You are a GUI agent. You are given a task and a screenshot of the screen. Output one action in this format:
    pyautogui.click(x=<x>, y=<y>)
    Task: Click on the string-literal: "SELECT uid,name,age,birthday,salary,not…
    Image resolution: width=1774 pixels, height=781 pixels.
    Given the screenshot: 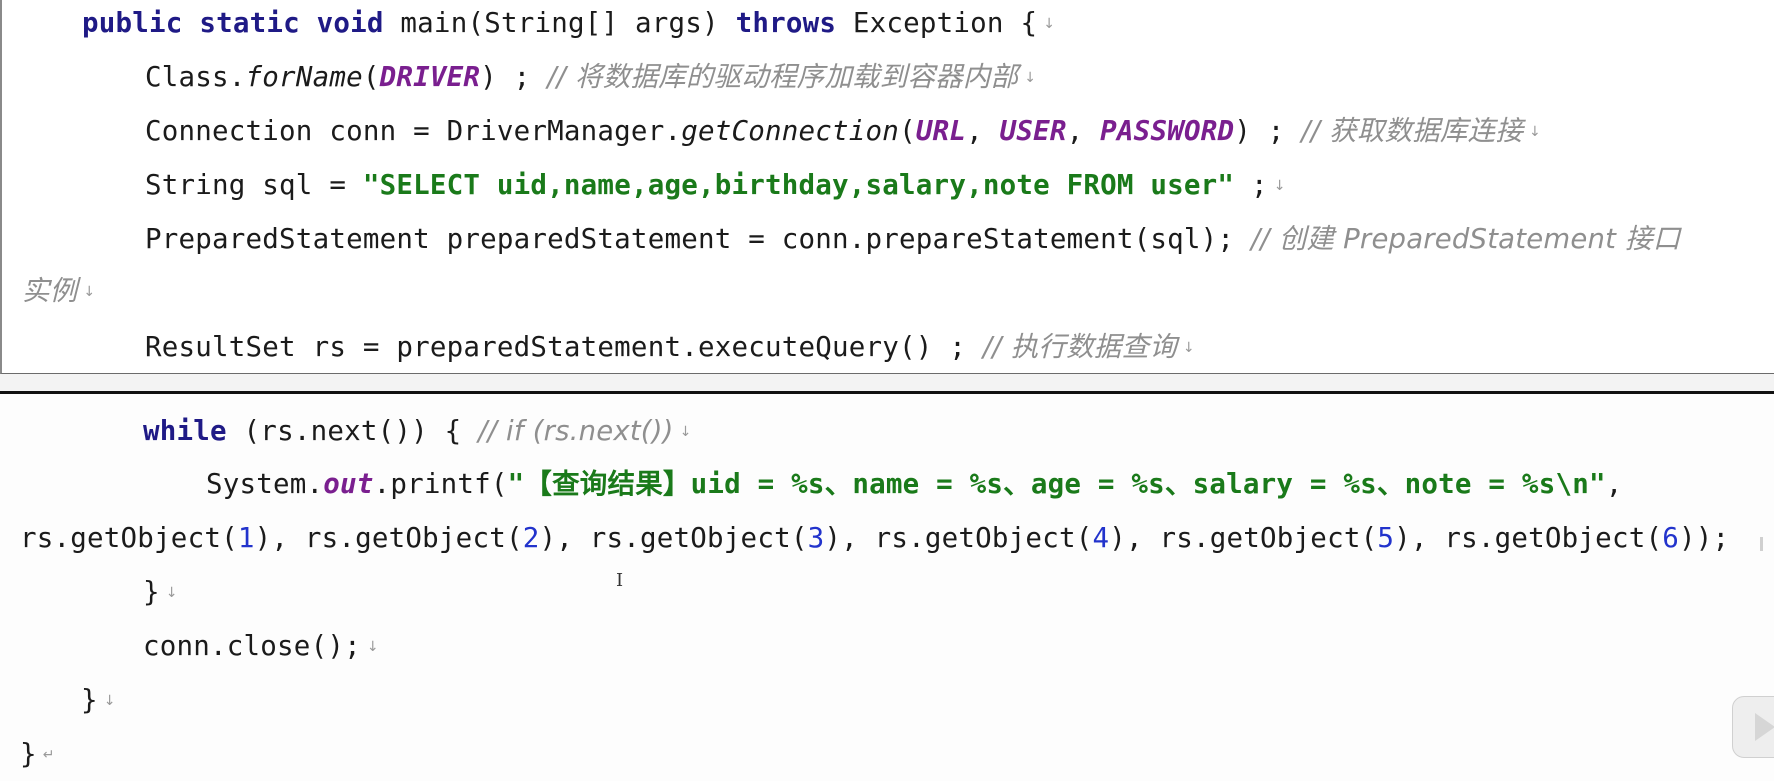 What is the action you would take?
    pyautogui.click(x=798, y=185)
    